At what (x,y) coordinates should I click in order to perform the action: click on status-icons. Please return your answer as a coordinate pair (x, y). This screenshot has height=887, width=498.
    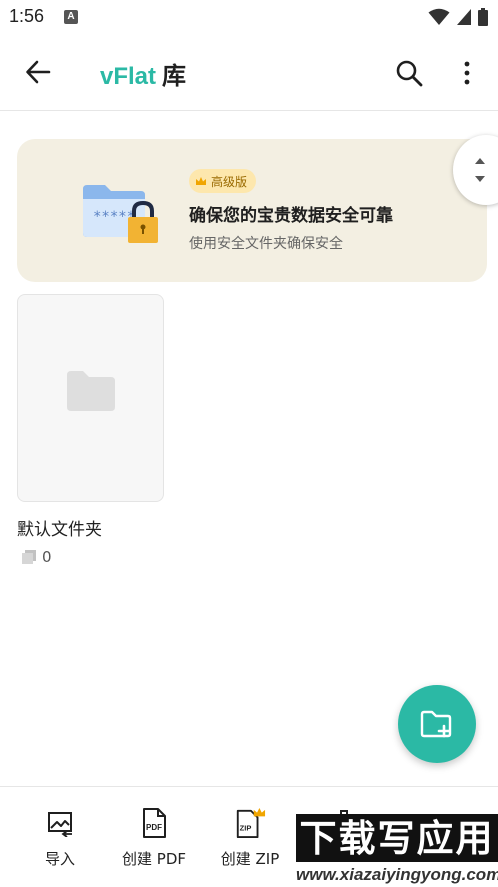
    Looking at the image, I should click on (458, 17).